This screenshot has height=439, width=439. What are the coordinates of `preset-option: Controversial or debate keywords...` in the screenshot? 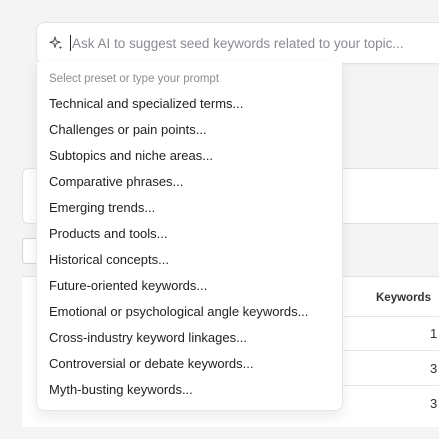 It's located at (189, 364).